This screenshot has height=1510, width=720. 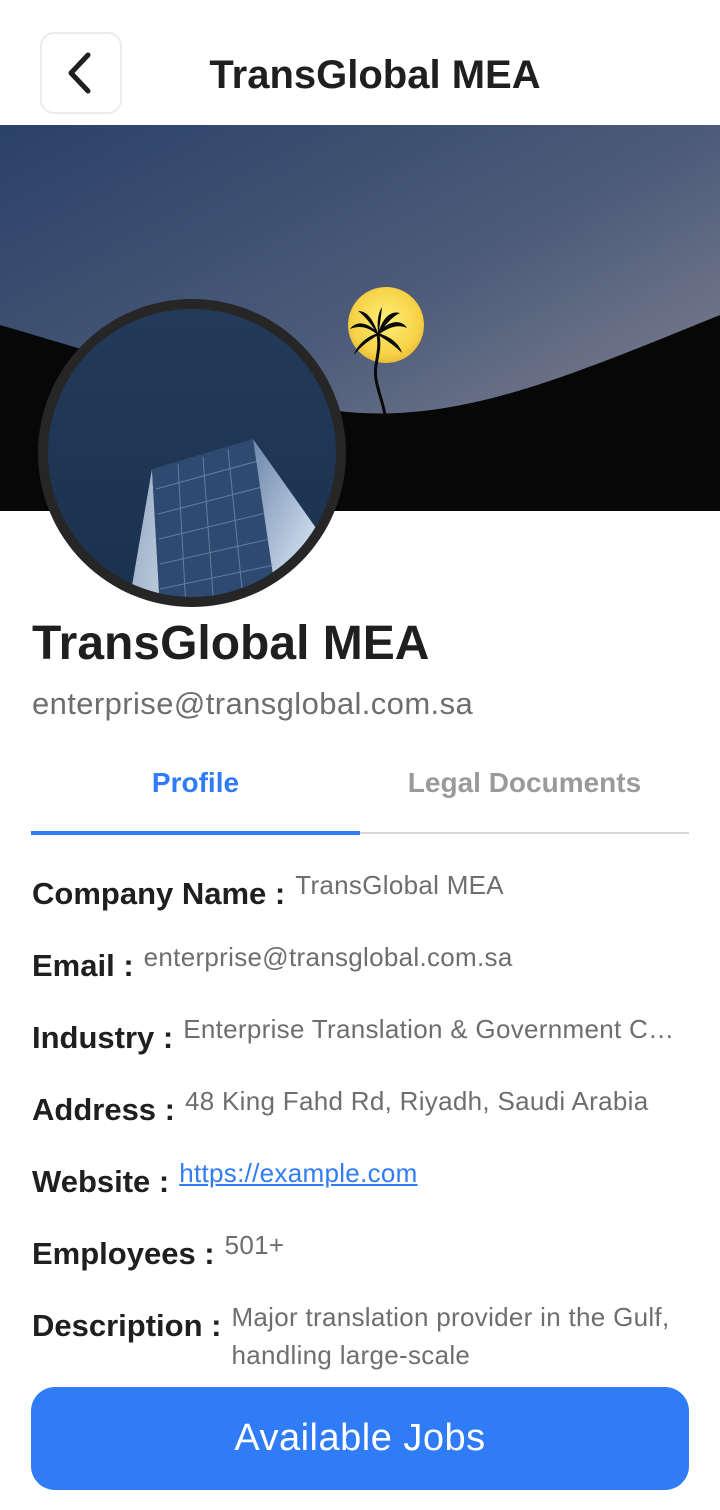 What do you see at coordinates (416, 1101) in the screenshot?
I see `detail-value: 48 King Fahd Rd, Riyadh, Saudi Arabia` at bounding box center [416, 1101].